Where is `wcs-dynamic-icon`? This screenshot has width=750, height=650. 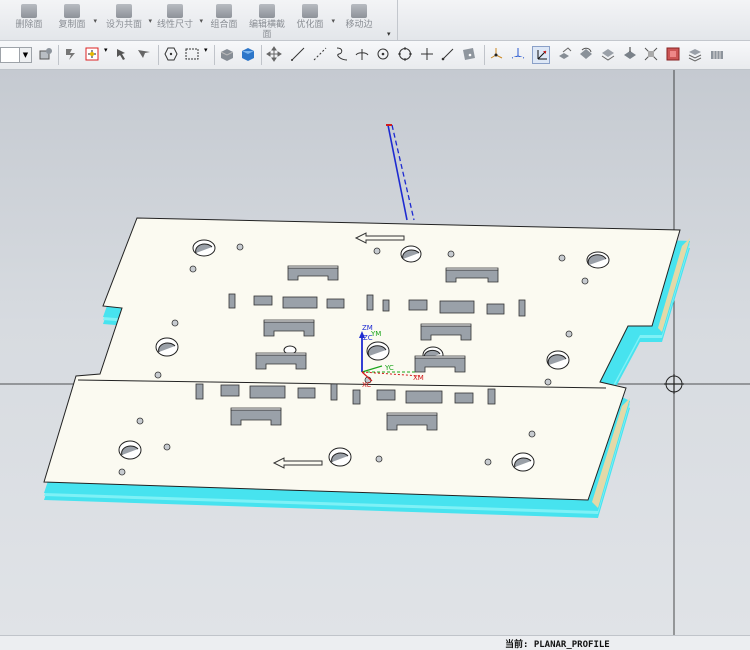
wcs-dynamic-icon is located at coordinates (497, 54).